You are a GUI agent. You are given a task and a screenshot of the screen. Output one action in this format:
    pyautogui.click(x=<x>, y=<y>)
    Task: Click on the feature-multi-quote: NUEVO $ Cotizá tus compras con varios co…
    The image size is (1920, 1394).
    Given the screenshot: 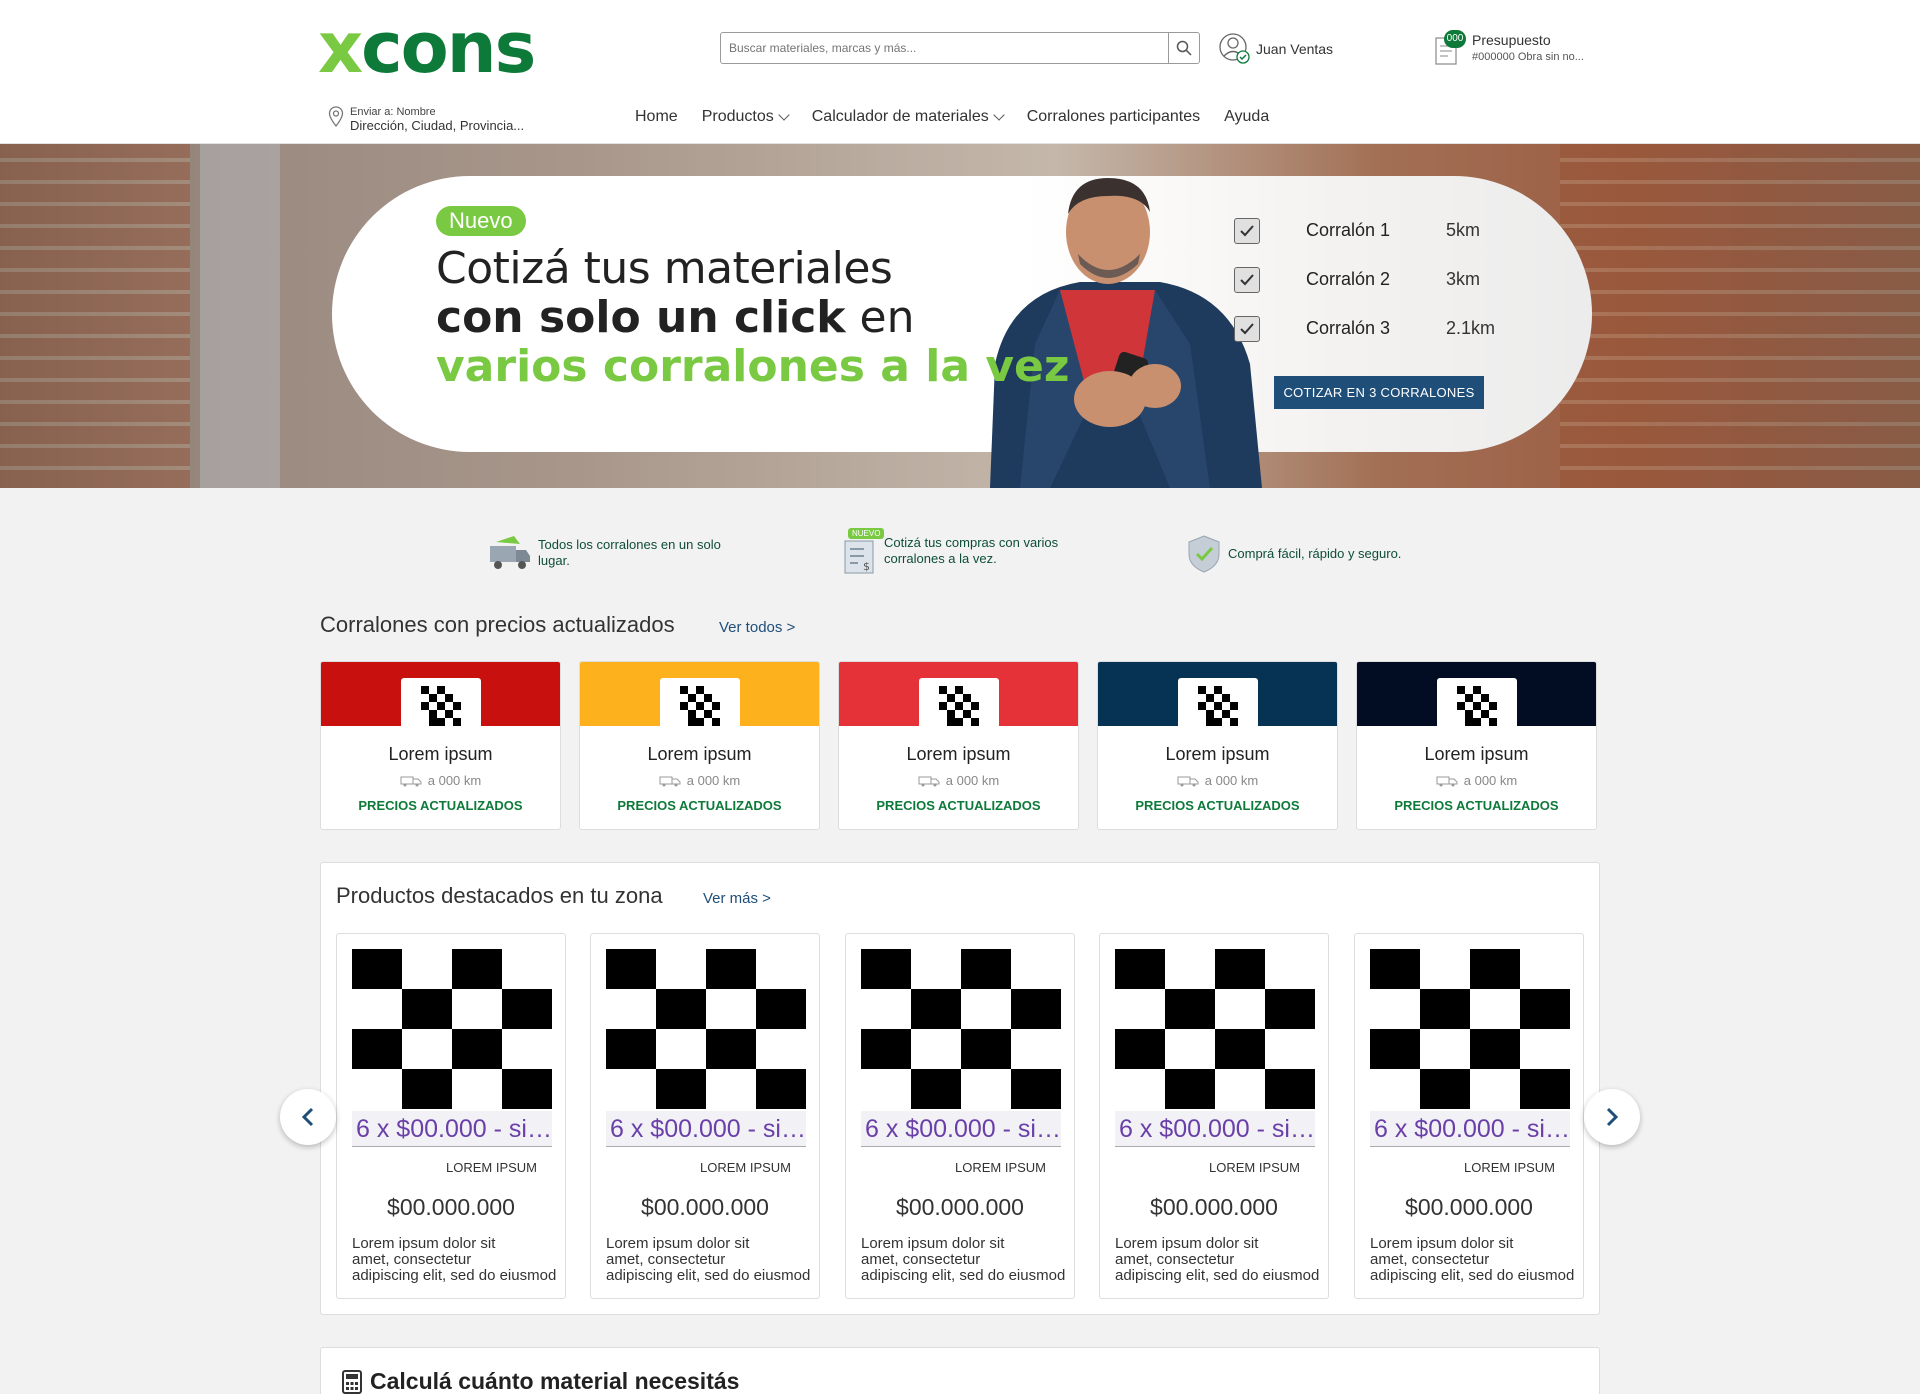 What is the action you would take?
    pyautogui.click(x=964, y=551)
    